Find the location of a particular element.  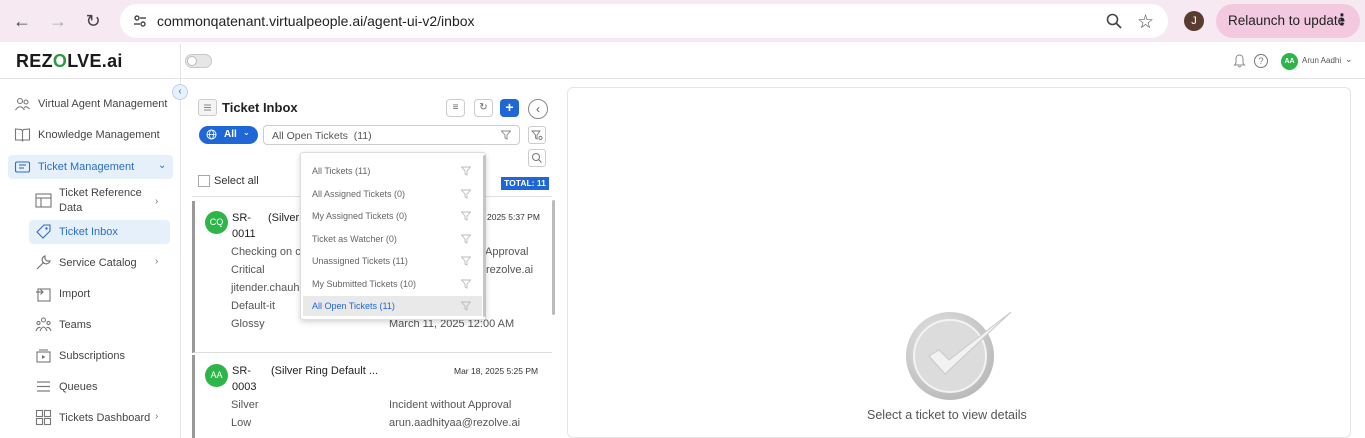

scope-all-dropdown: All ⌄ is located at coordinates (228, 135).